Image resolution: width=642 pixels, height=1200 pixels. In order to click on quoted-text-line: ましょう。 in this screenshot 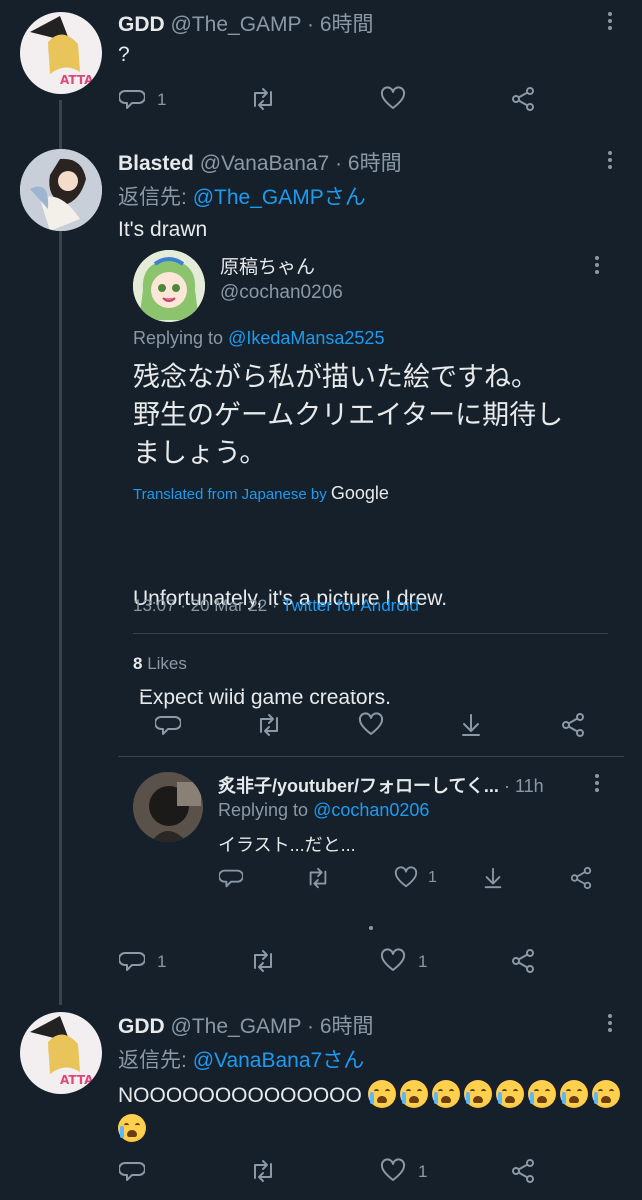, I will do `click(200, 453)`.